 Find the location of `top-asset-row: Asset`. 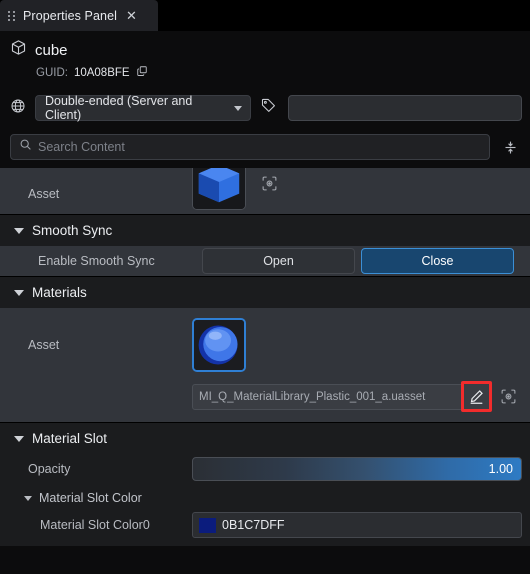

top-asset-row: Asset is located at coordinates (265, 191).